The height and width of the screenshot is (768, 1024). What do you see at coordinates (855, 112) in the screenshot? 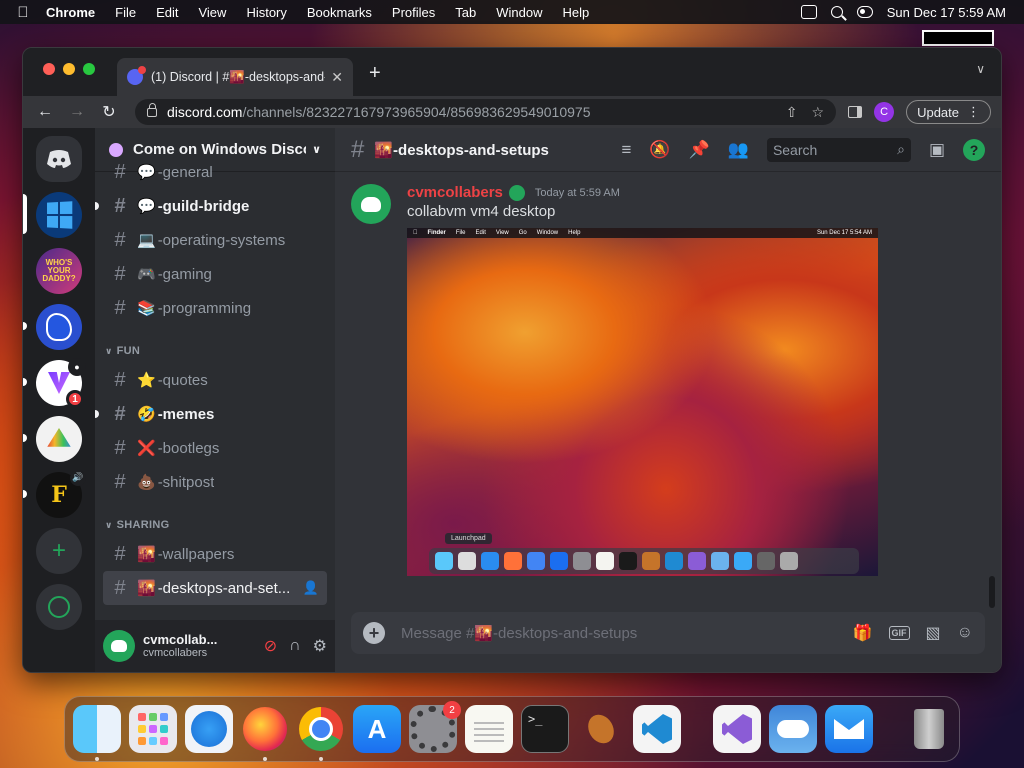
I see `side-panel-icon` at bounding box center [855, 112].